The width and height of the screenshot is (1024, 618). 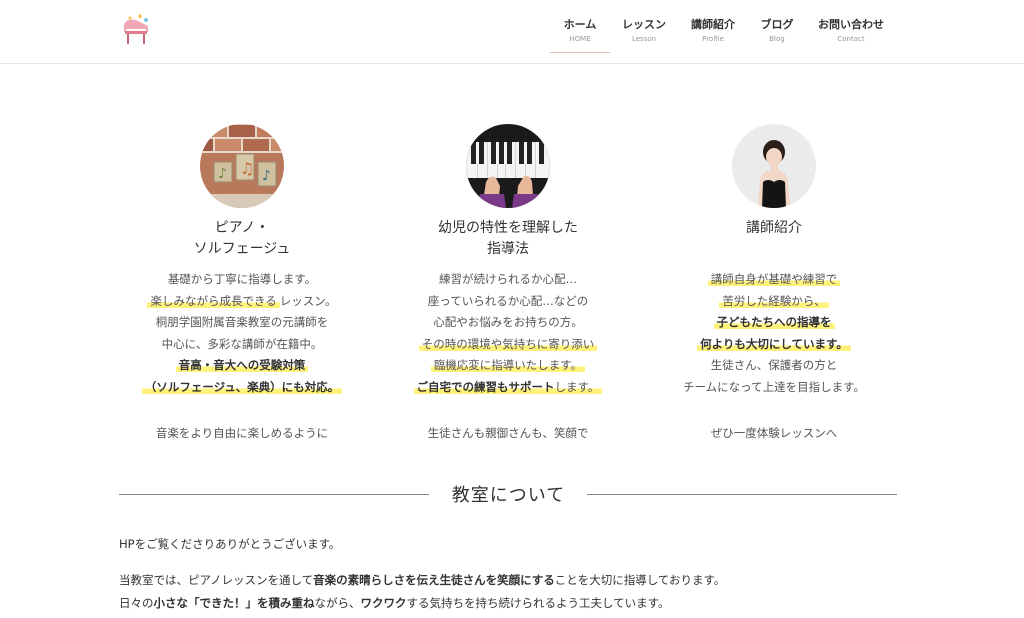 What do you see at coordinates (136, 603) in the screenshot?
I see `text-segment: 日々の` at bounding box center [136, 603].